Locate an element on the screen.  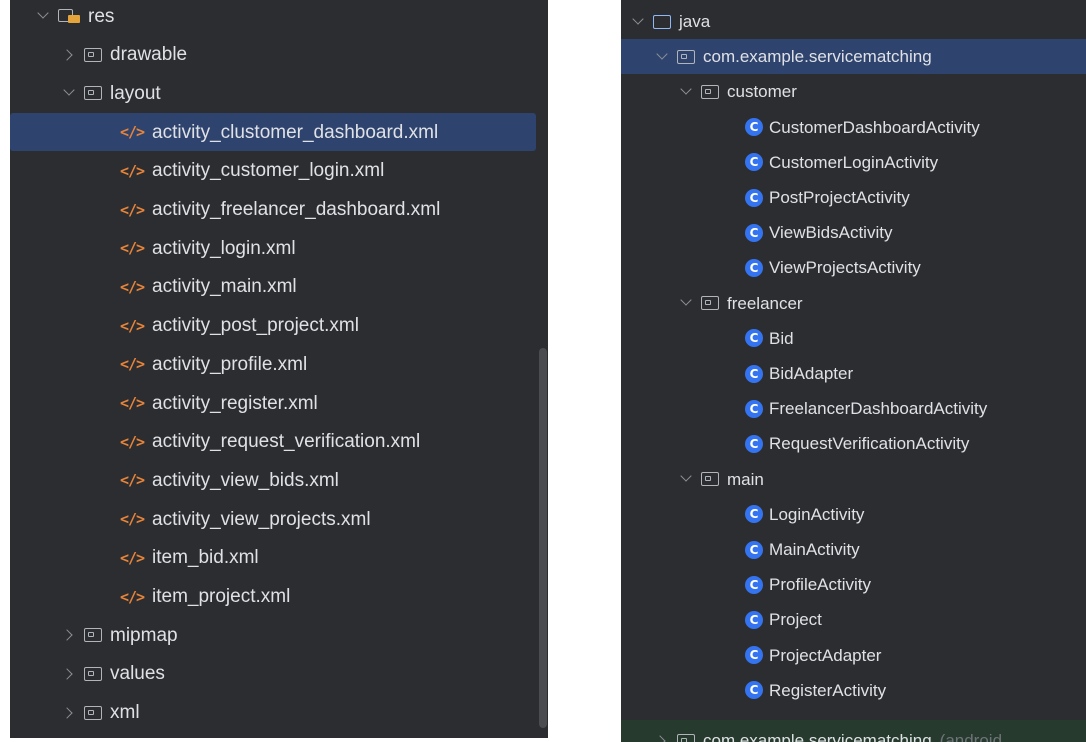
tree-item-package: com.example.servicematching is located at coordinates (853, 57).